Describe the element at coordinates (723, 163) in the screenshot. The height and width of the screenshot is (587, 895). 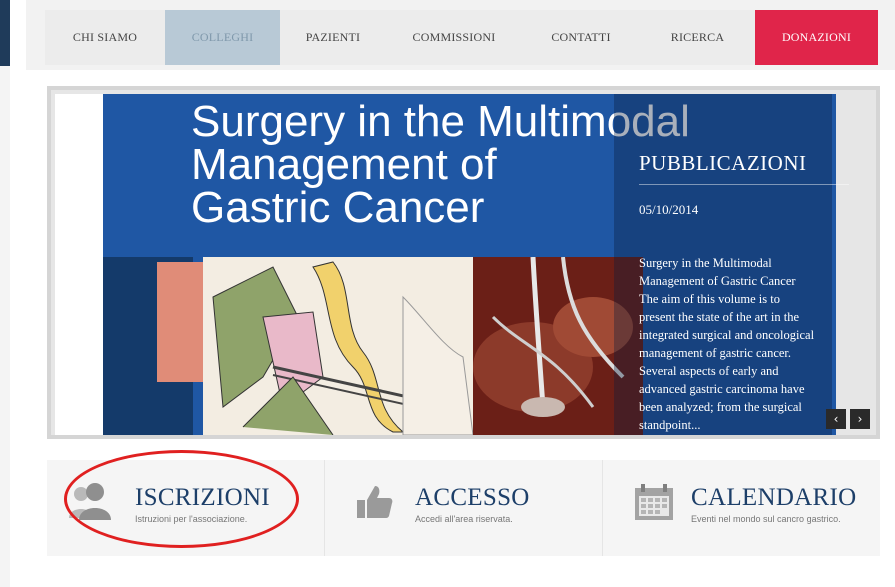
I see `caption-heading: PUBBLICAZIONI` at that location.